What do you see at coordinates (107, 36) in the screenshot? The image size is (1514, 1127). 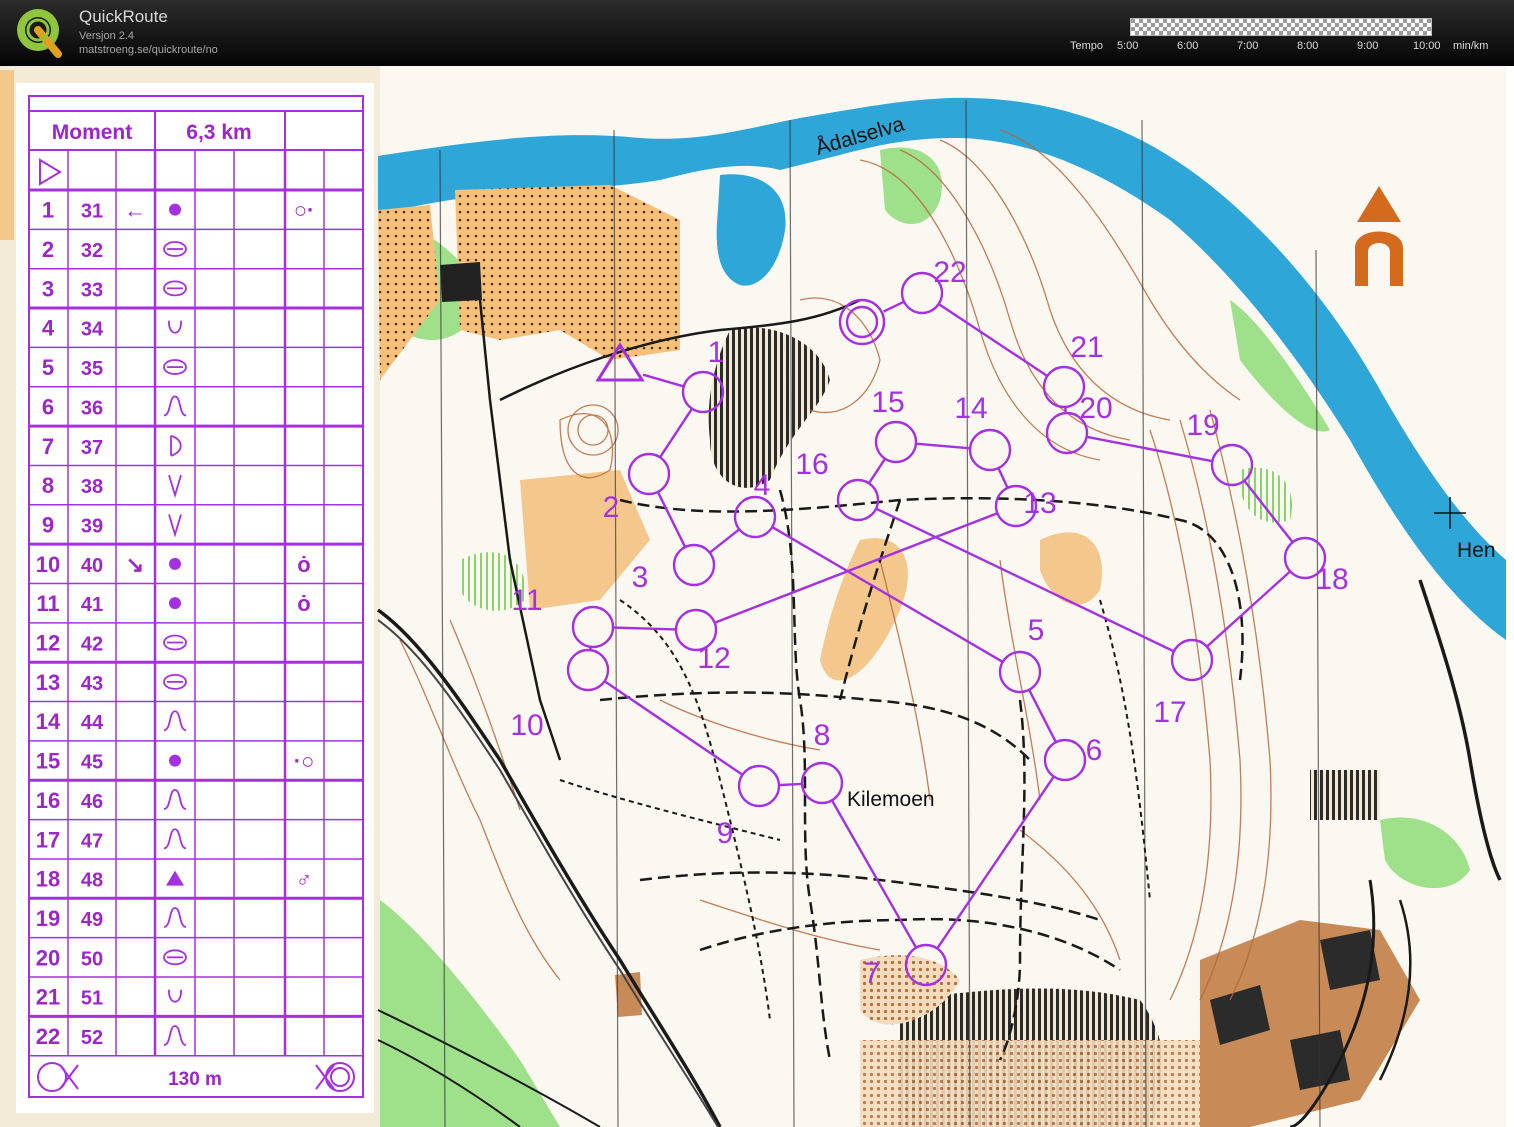 I see `app-version: Versjon 2.4` at bounding box center [107, 36].